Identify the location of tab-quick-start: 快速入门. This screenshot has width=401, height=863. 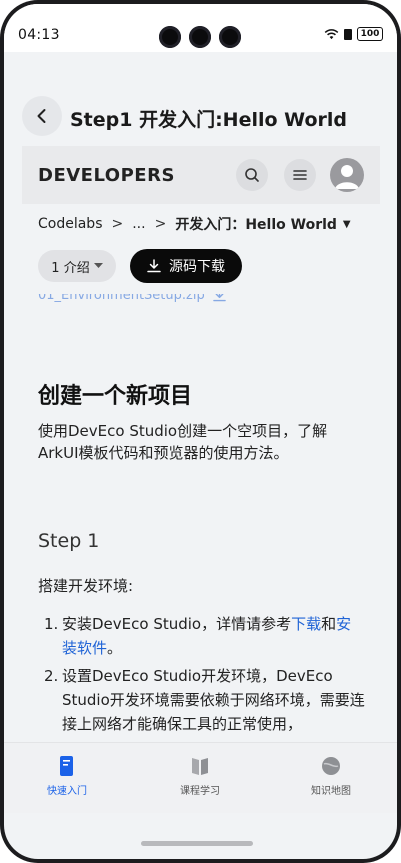
(67, 776).